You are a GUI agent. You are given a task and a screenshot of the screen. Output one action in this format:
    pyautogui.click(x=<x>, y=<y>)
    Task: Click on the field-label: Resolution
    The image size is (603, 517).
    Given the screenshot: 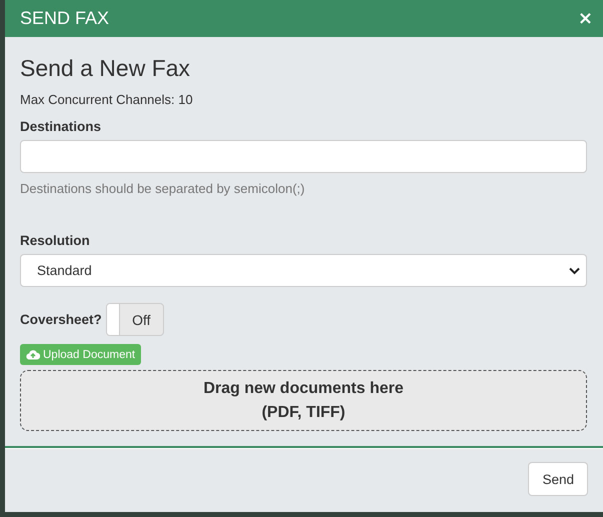 What is the action you would take?
    pyautogui.click(x=55, y=240)
    